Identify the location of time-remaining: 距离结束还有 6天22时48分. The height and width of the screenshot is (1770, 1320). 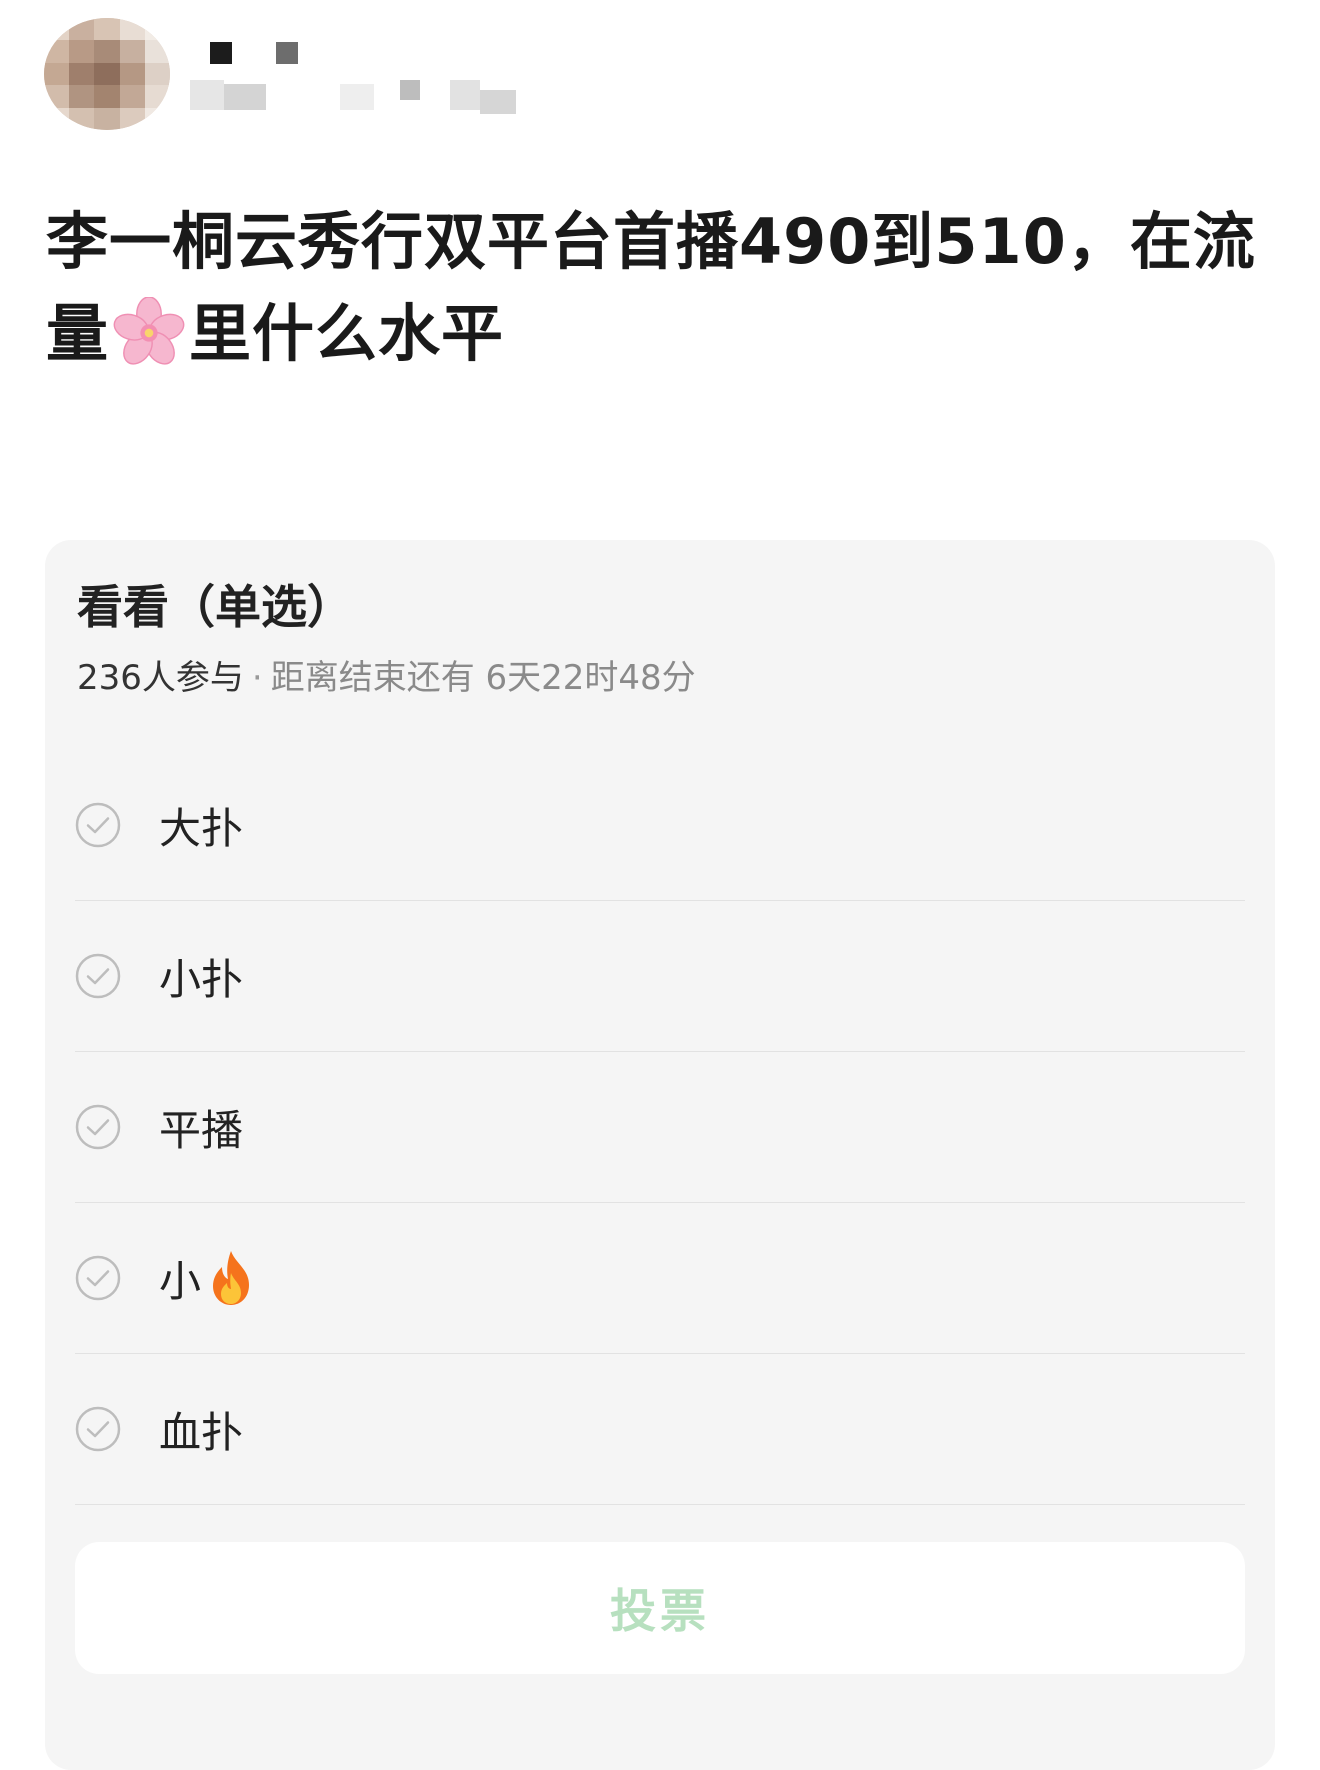
(483, 678).